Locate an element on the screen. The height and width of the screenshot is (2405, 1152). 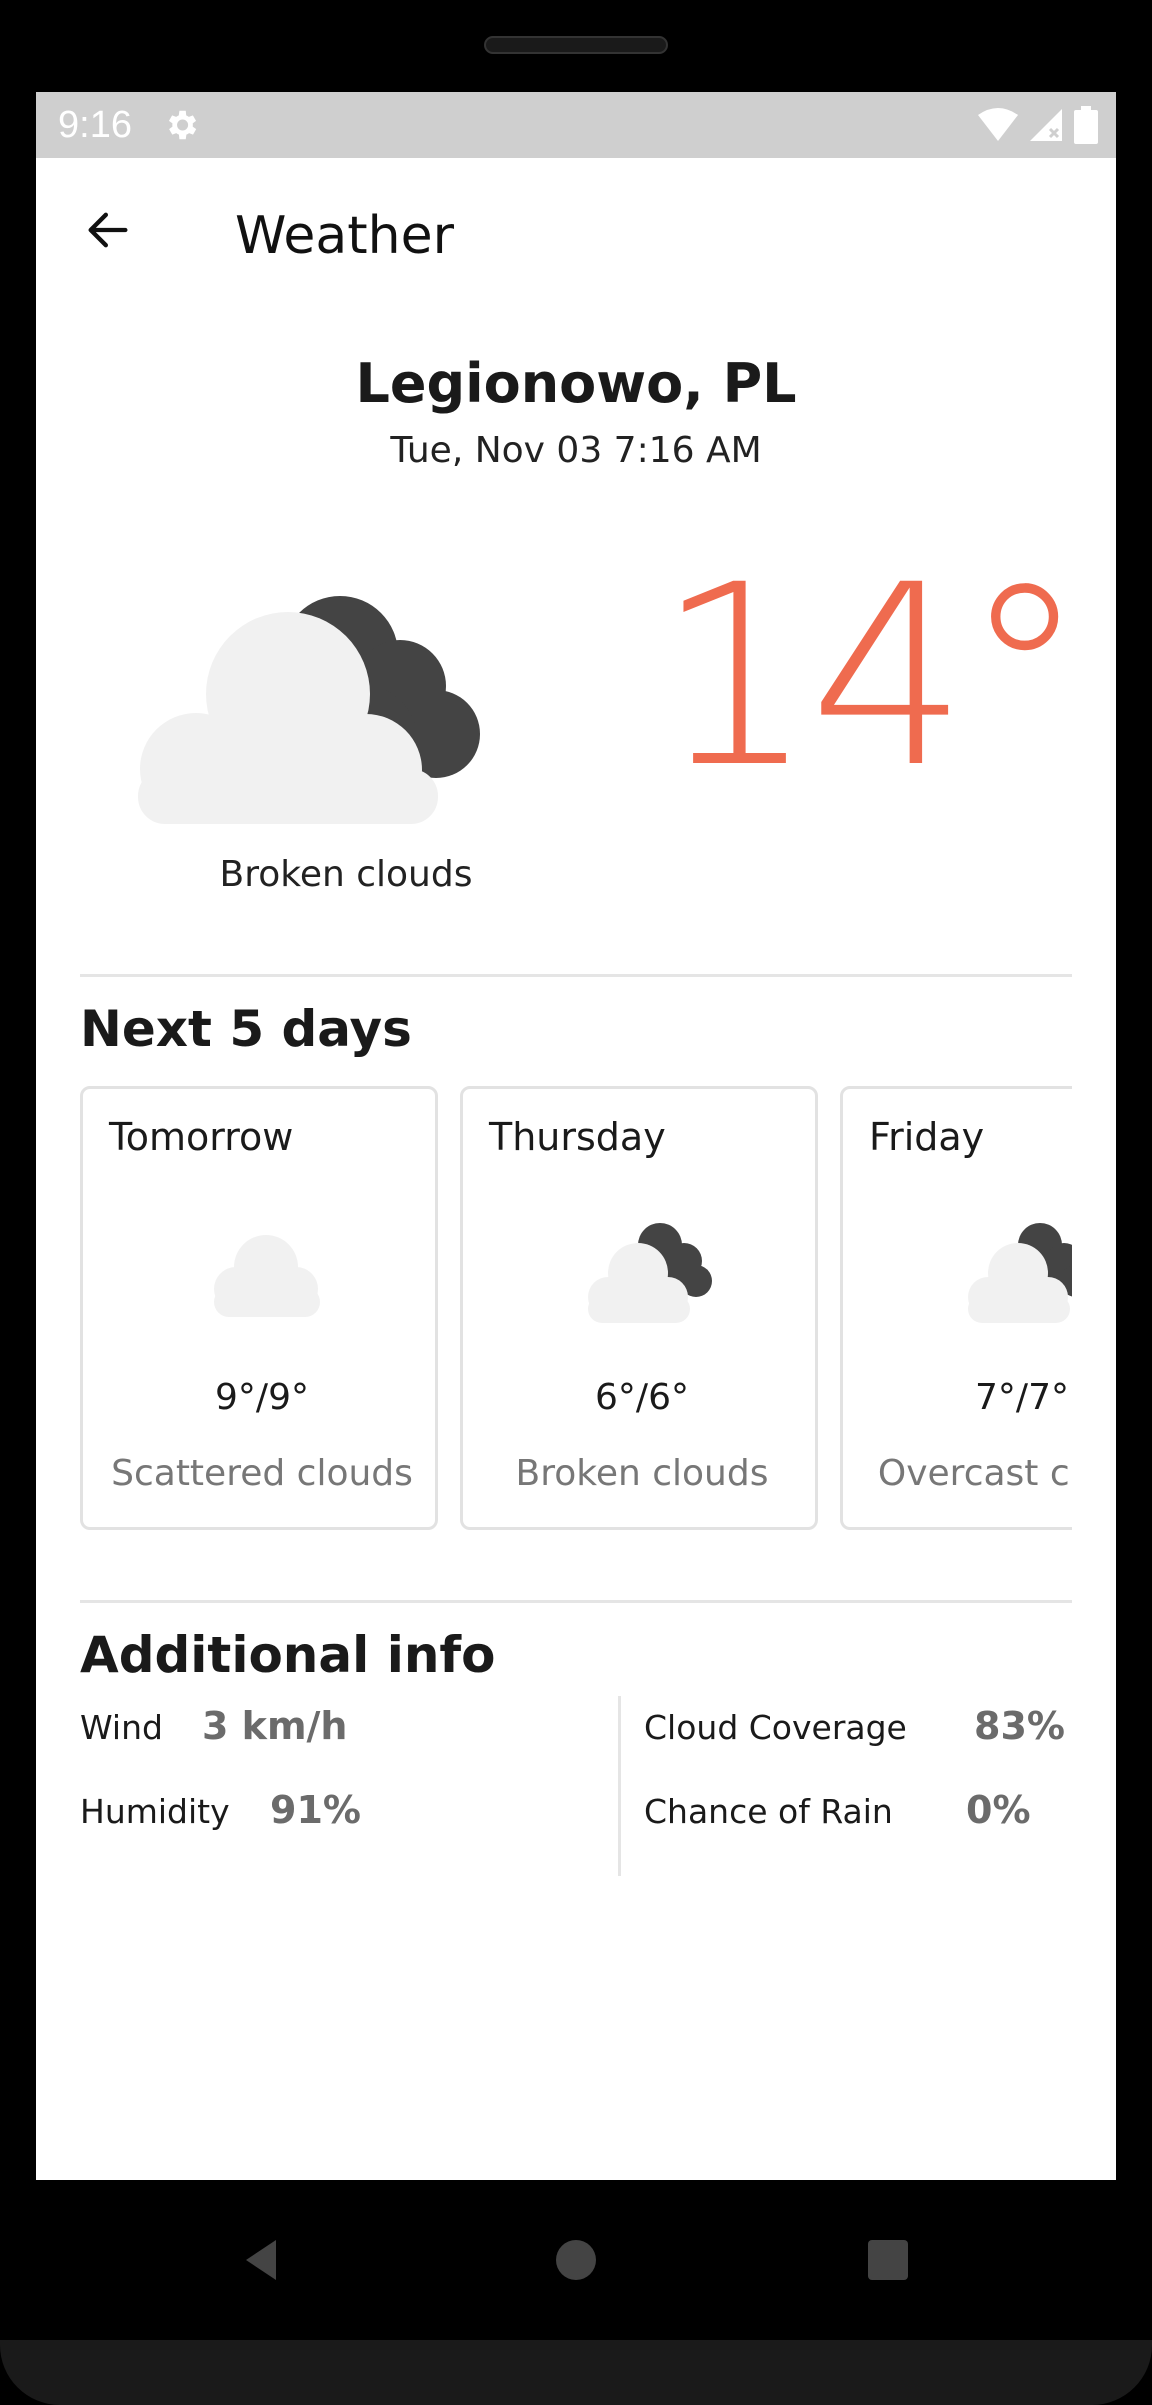
page-title: Weather is located at coordinates (344, 236).